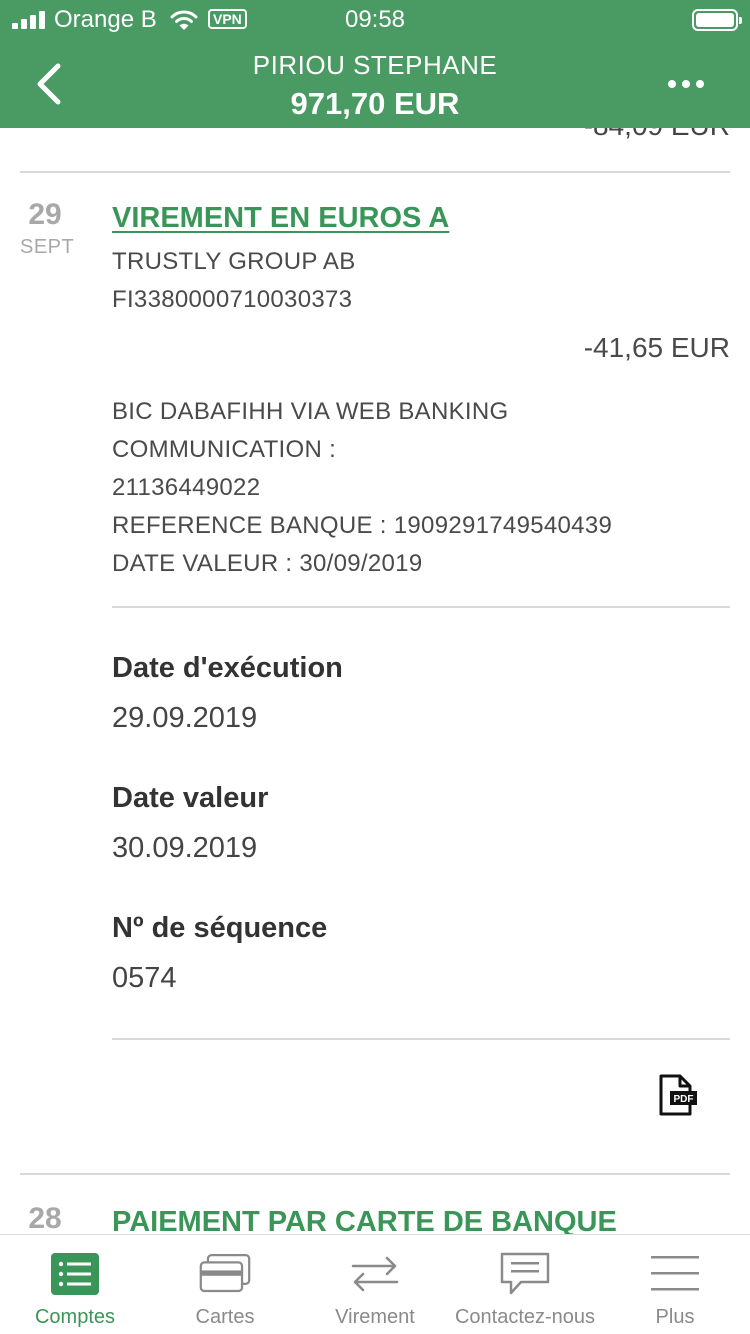 The height and width of the screenshot is (1334, 750). What do you see at coordinates (375, 1317) in the screenshot?
I see `tab-label: Virement` at bounding box center [375, 1317].